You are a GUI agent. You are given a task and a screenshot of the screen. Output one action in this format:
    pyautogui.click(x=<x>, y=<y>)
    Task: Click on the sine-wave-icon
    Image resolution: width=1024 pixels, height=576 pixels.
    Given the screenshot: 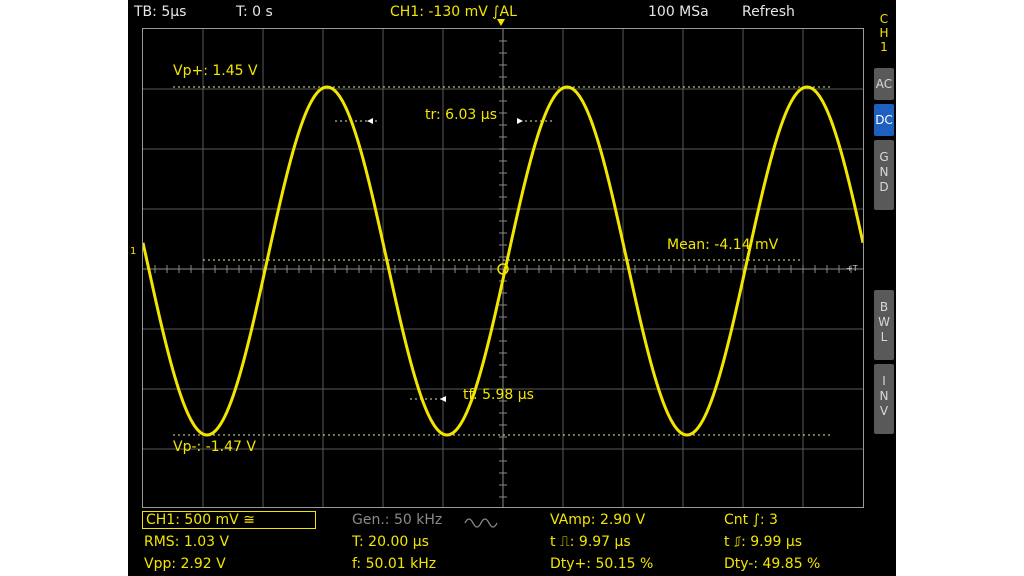 What is the action you would take?
    pyautogui.click(x=481, y=523)
    